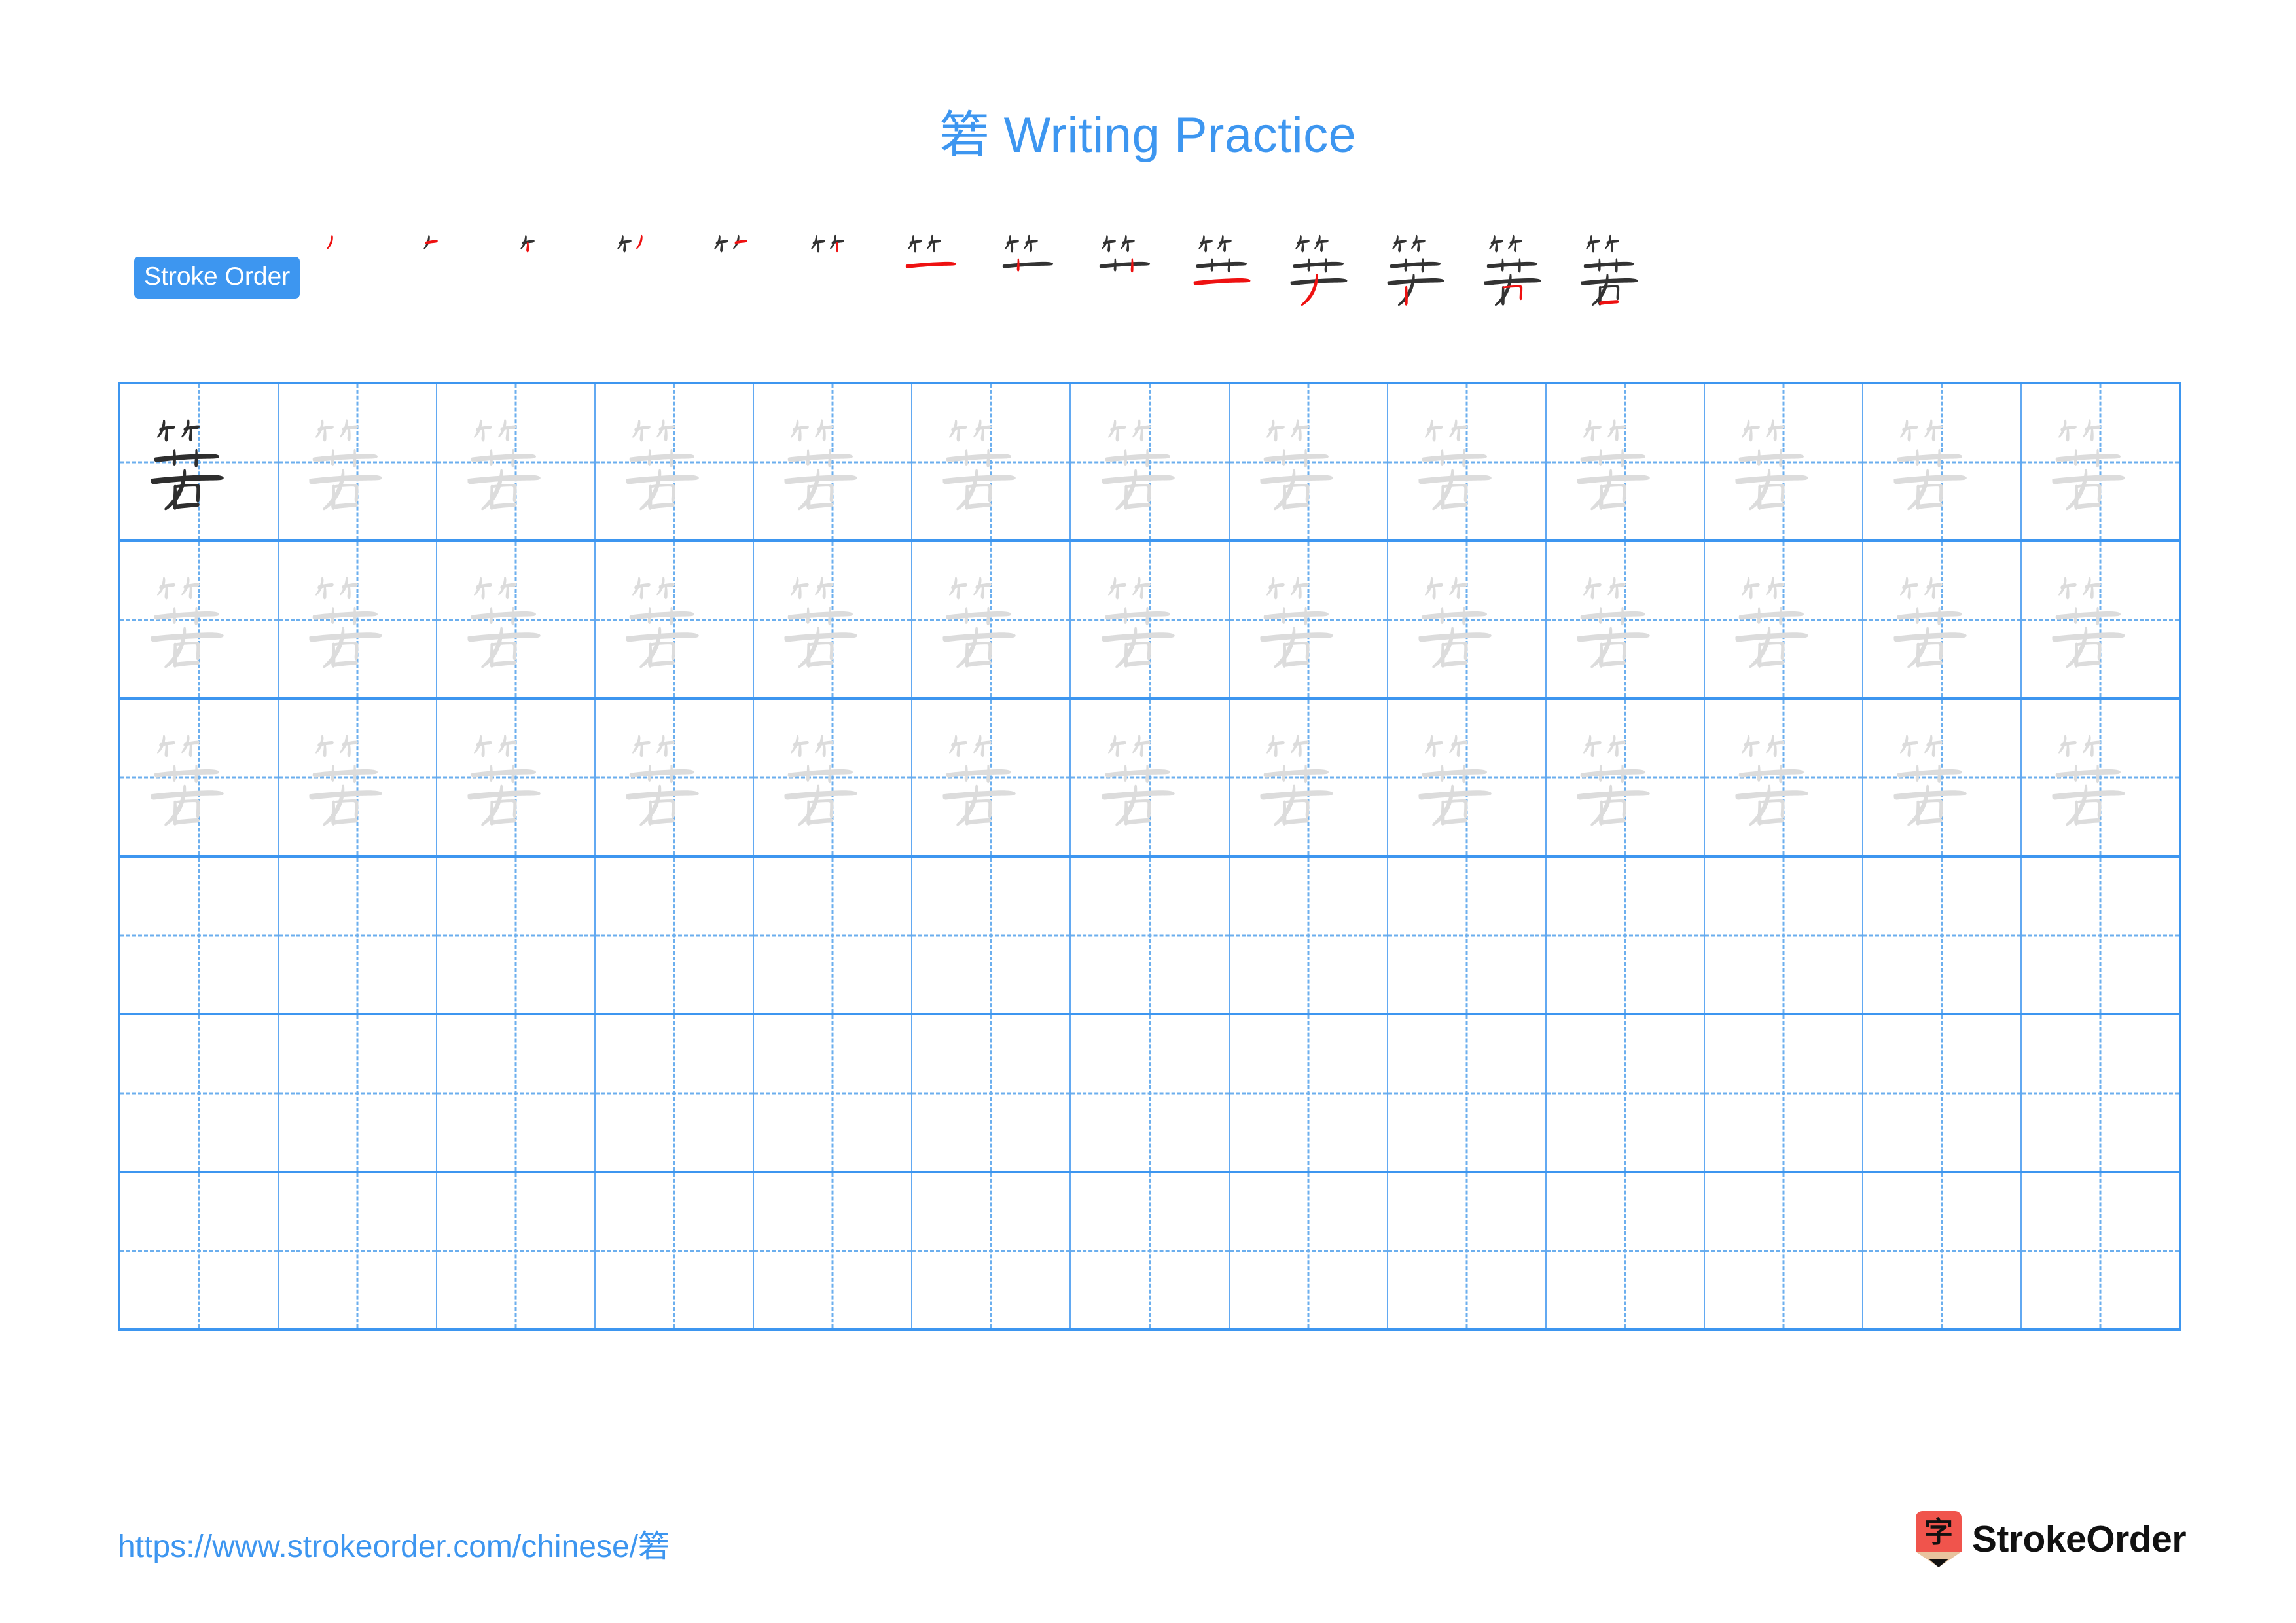 The height and width of the screenshot is (1623, 2296). What do you see at coordinates (1938, 1532) in the screenshot?
I see `svg-text: 字` at bounding box center [1938, 1532].